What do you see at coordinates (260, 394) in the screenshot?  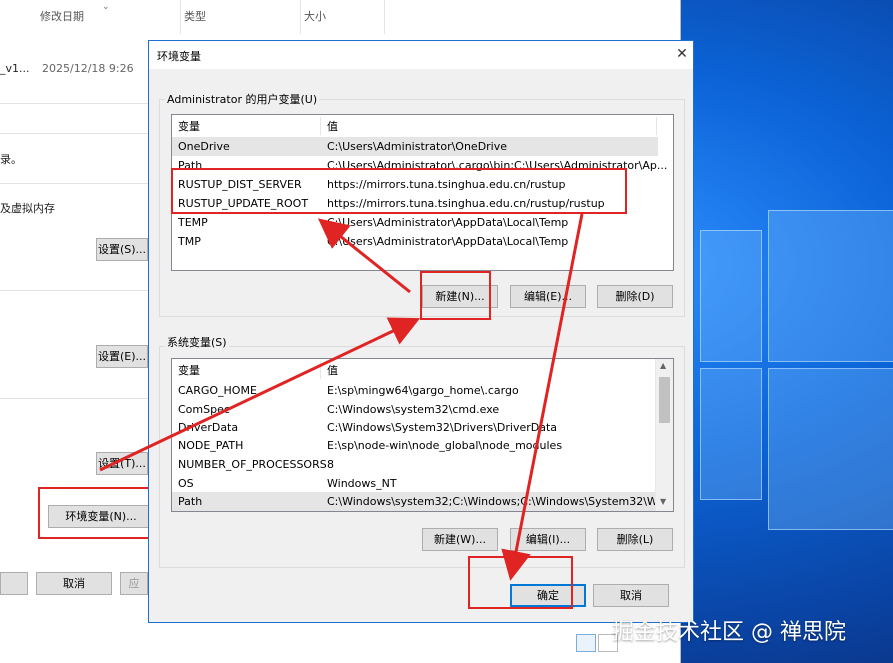 I see `arrow-to-new-button` at bounding box center [260, 394].